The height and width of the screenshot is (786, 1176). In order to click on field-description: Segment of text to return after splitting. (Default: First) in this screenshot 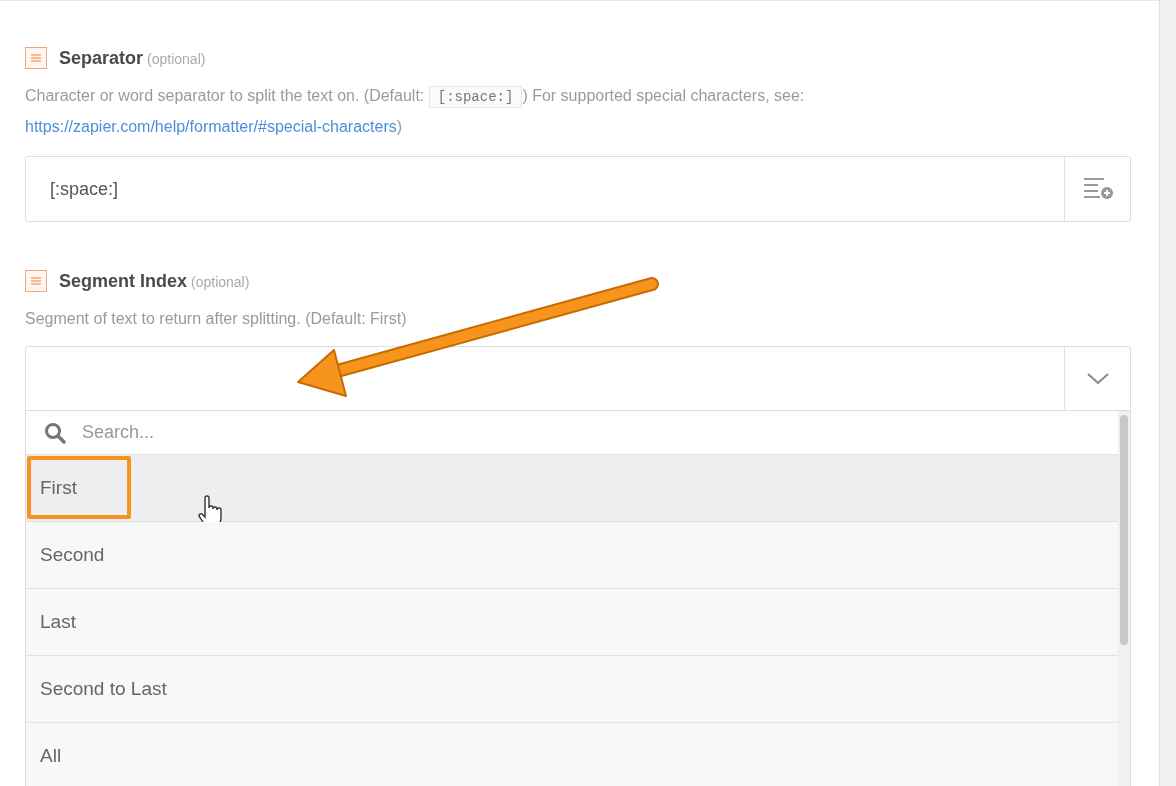, I will do `click(216, 319)`.